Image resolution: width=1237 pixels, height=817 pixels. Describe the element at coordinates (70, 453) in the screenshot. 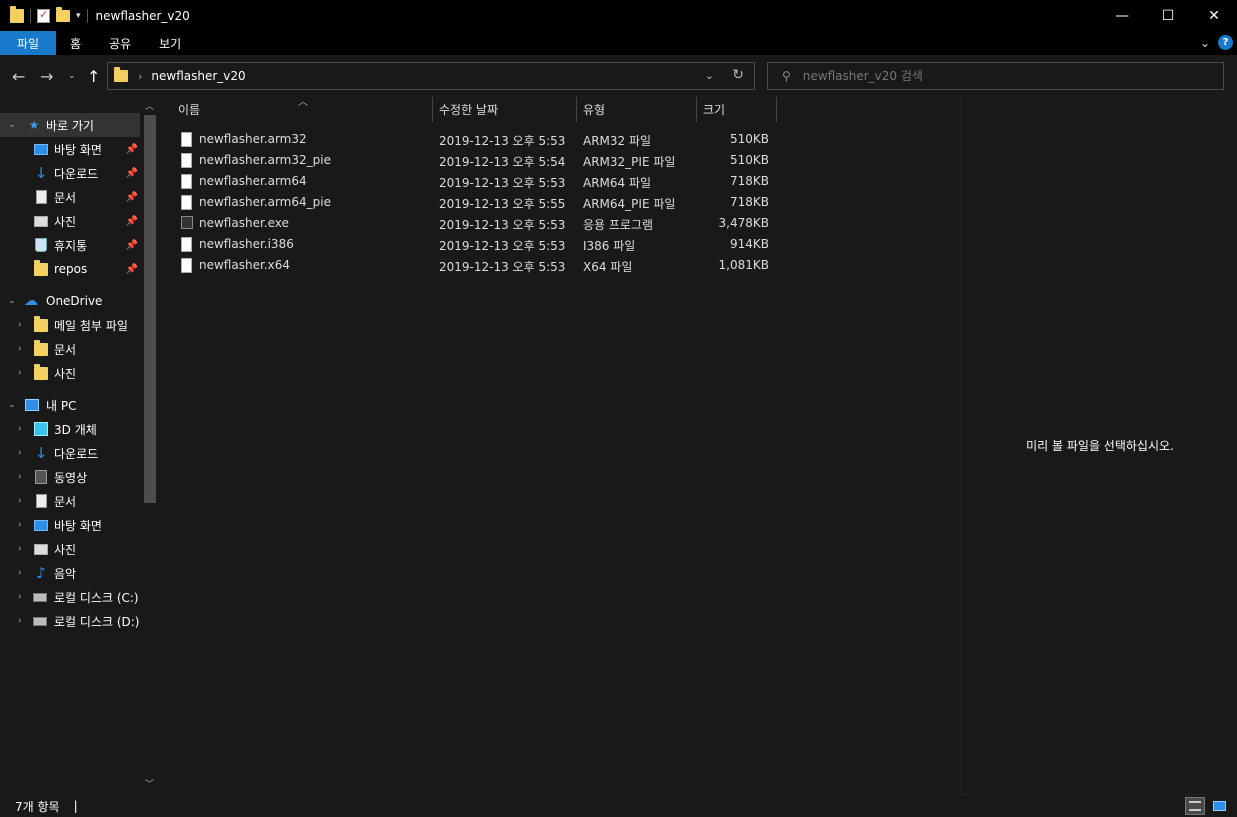

I see `sidebar-item-pc-downloads: › ↓ 다운로드` at that location.